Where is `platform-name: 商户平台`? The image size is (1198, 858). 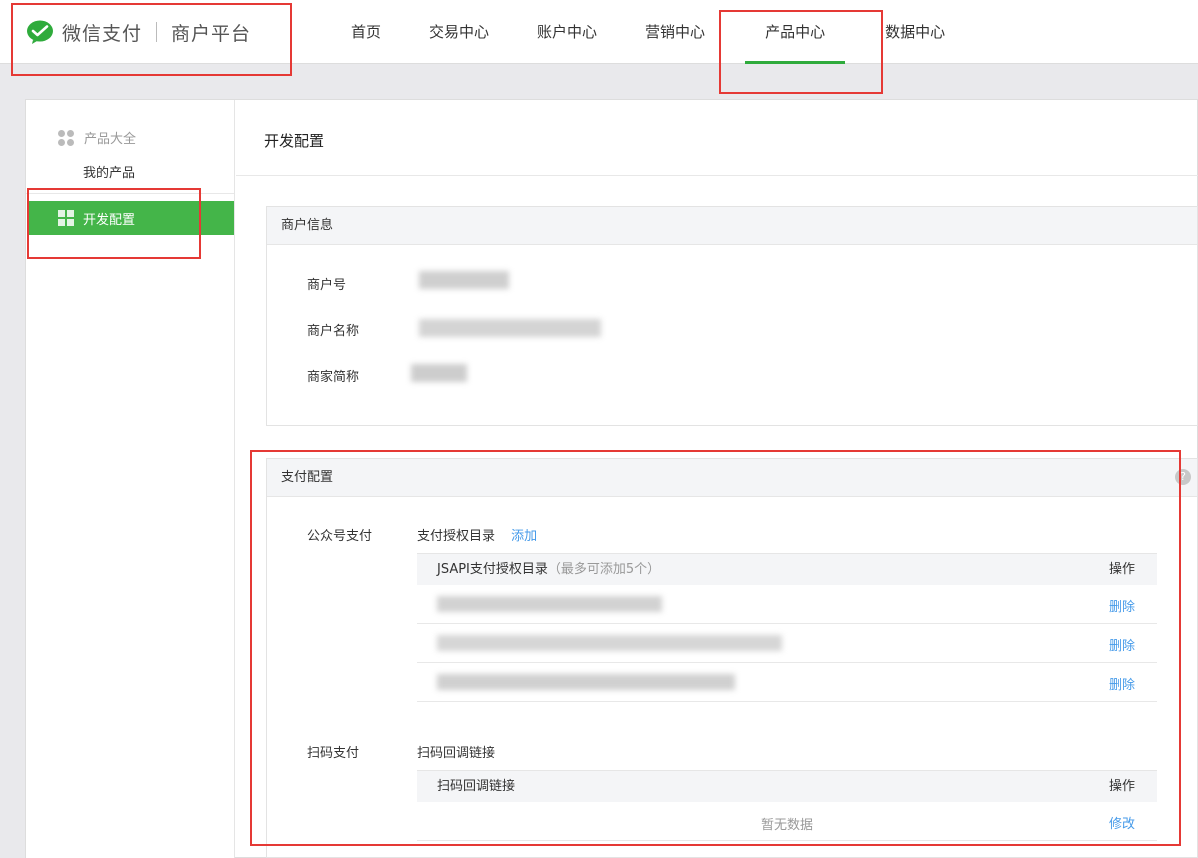 platform-name: 商户平台 is located at coordinates (211, 33).